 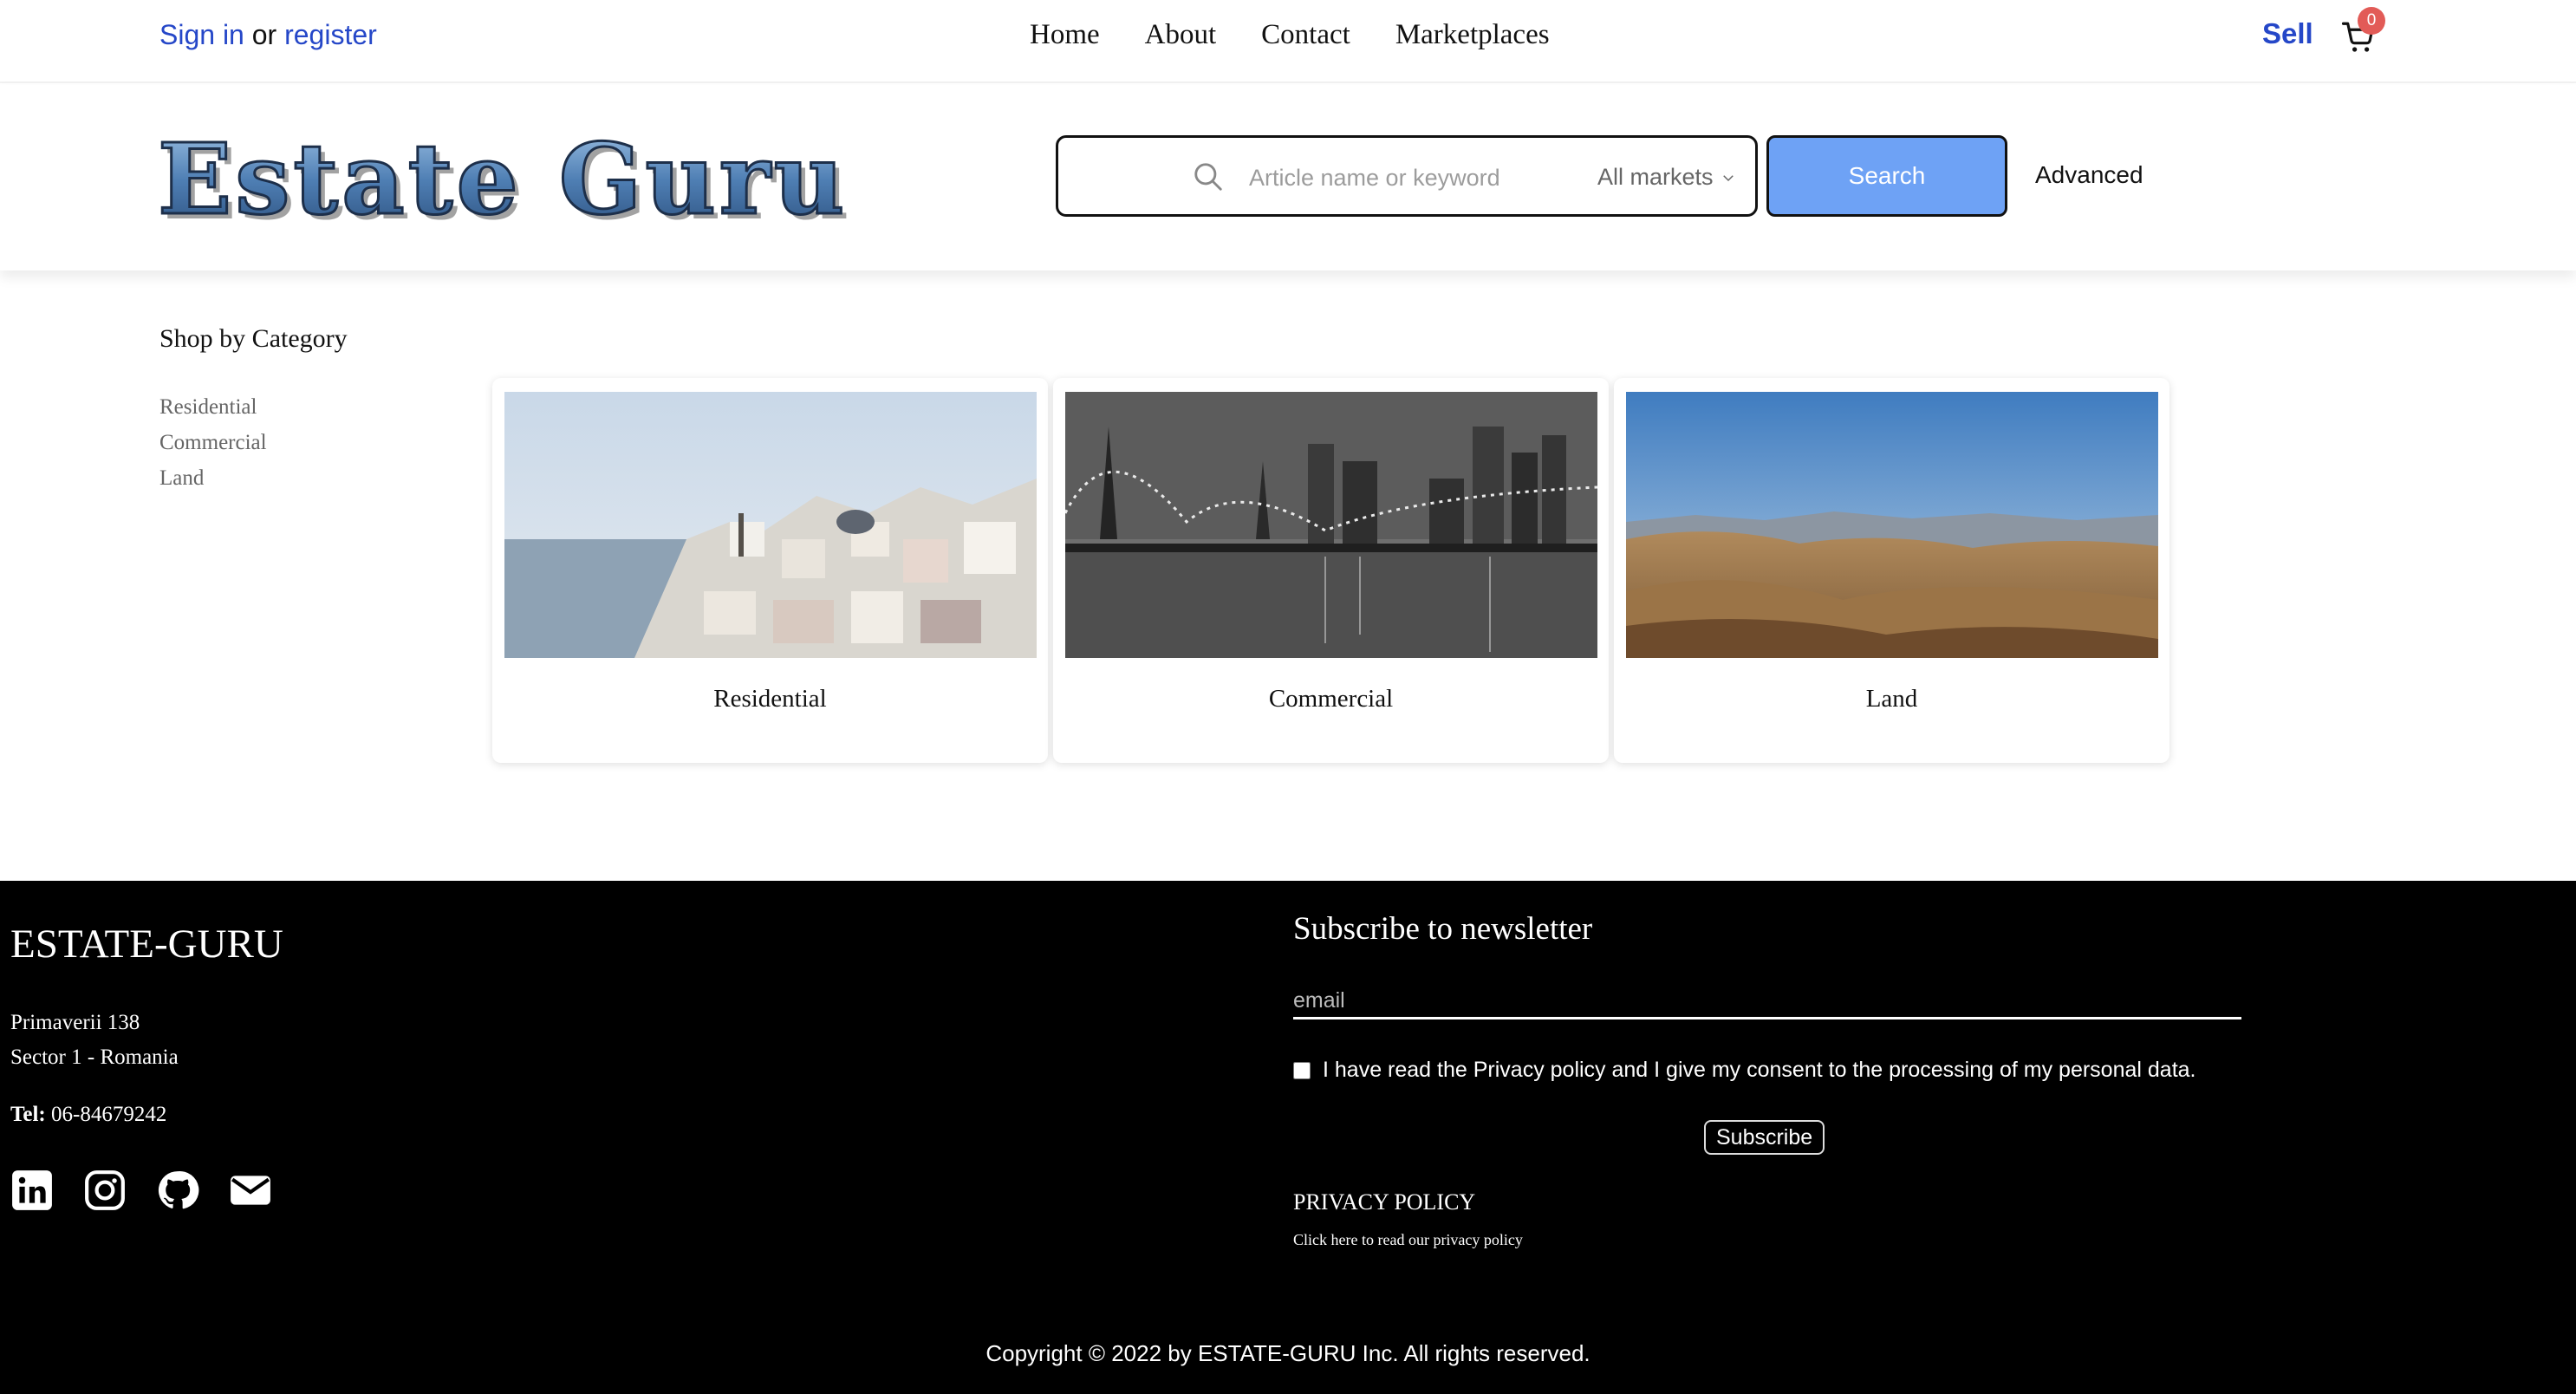 What do you see at coordinates (2371, 21) in the screenshot?
I see `cart-count-badge: 0` at bounding box center [2371, 21].